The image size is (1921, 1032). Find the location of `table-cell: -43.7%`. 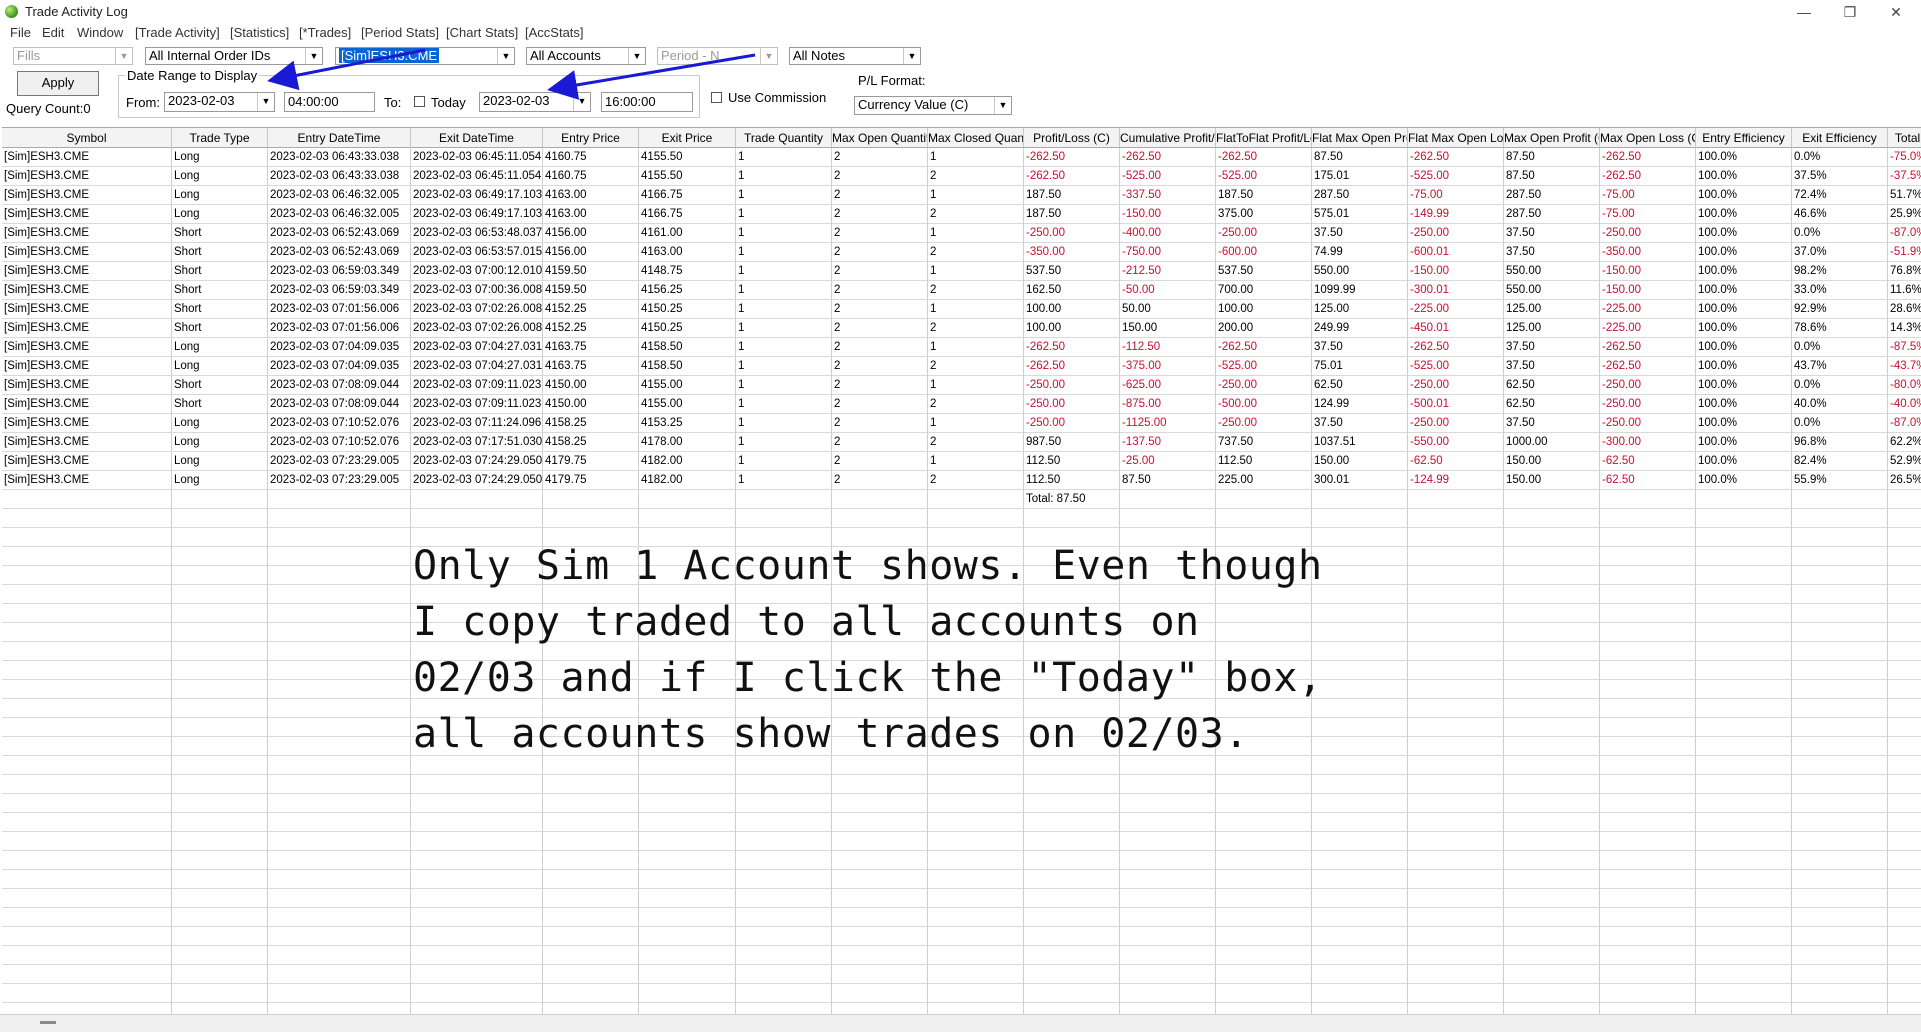

table-cell: -43.7% is located at coordinates (1904, 366).